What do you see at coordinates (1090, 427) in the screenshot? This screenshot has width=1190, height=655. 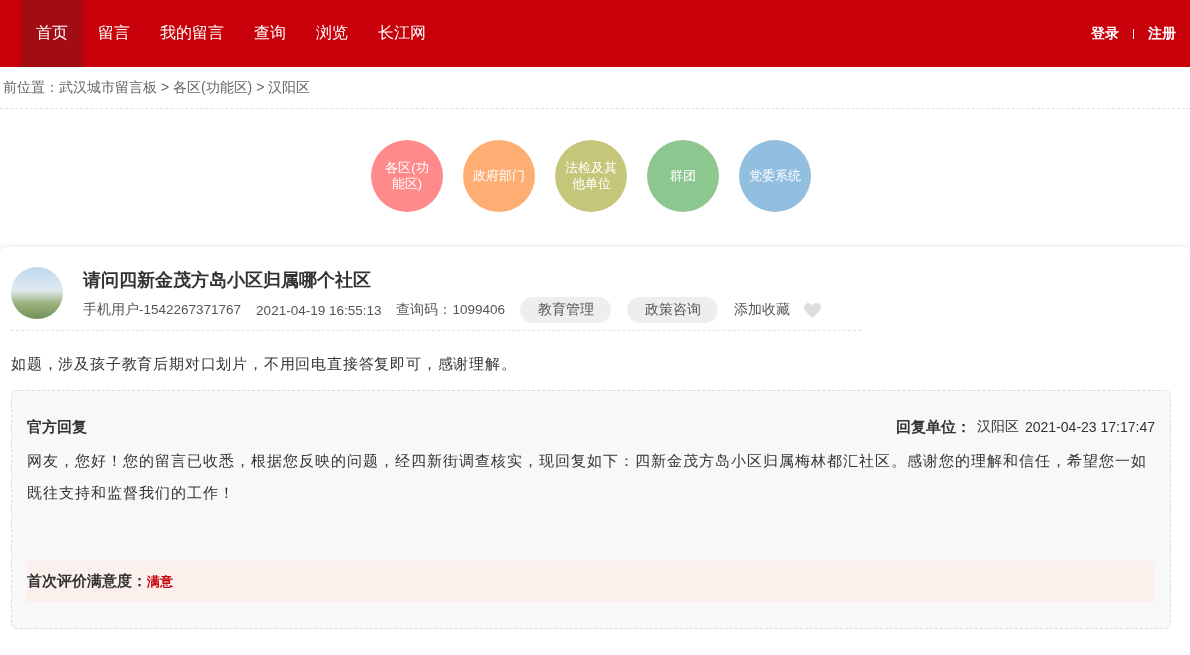 I see `reply-time: 2021-04-23 17:17:47` at bounding box center [1090, 427].